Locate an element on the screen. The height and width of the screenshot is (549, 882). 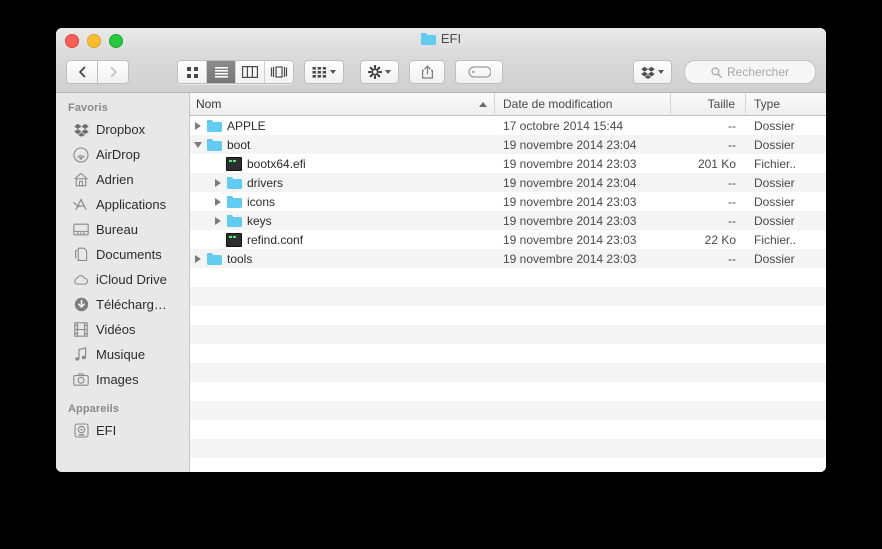
window-title-text: EFI is located at coordinates (451, 38).